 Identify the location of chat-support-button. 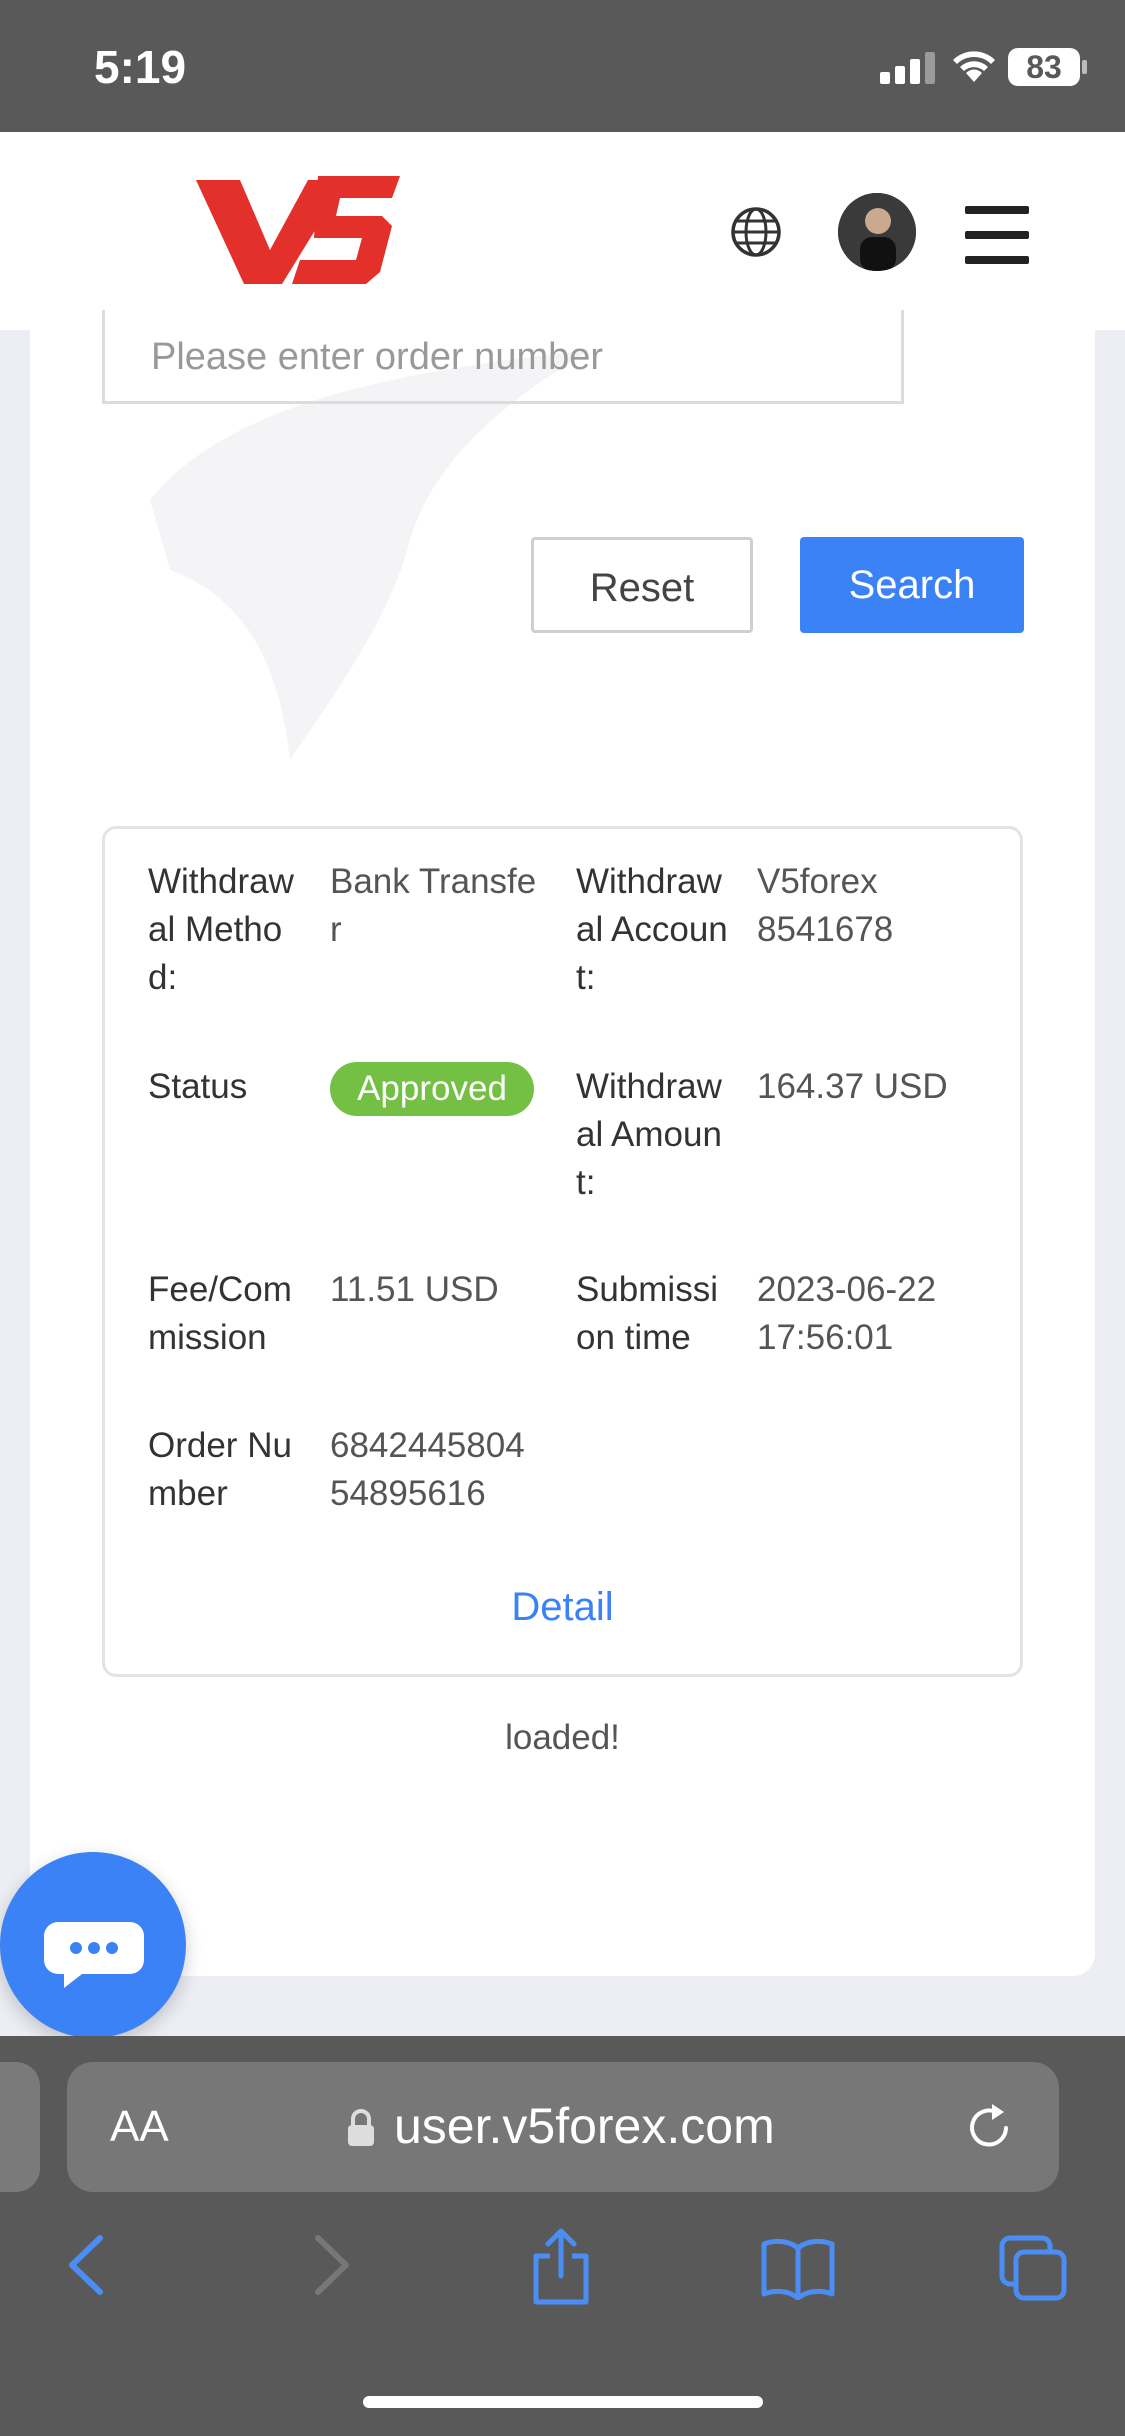
(93, 1945).